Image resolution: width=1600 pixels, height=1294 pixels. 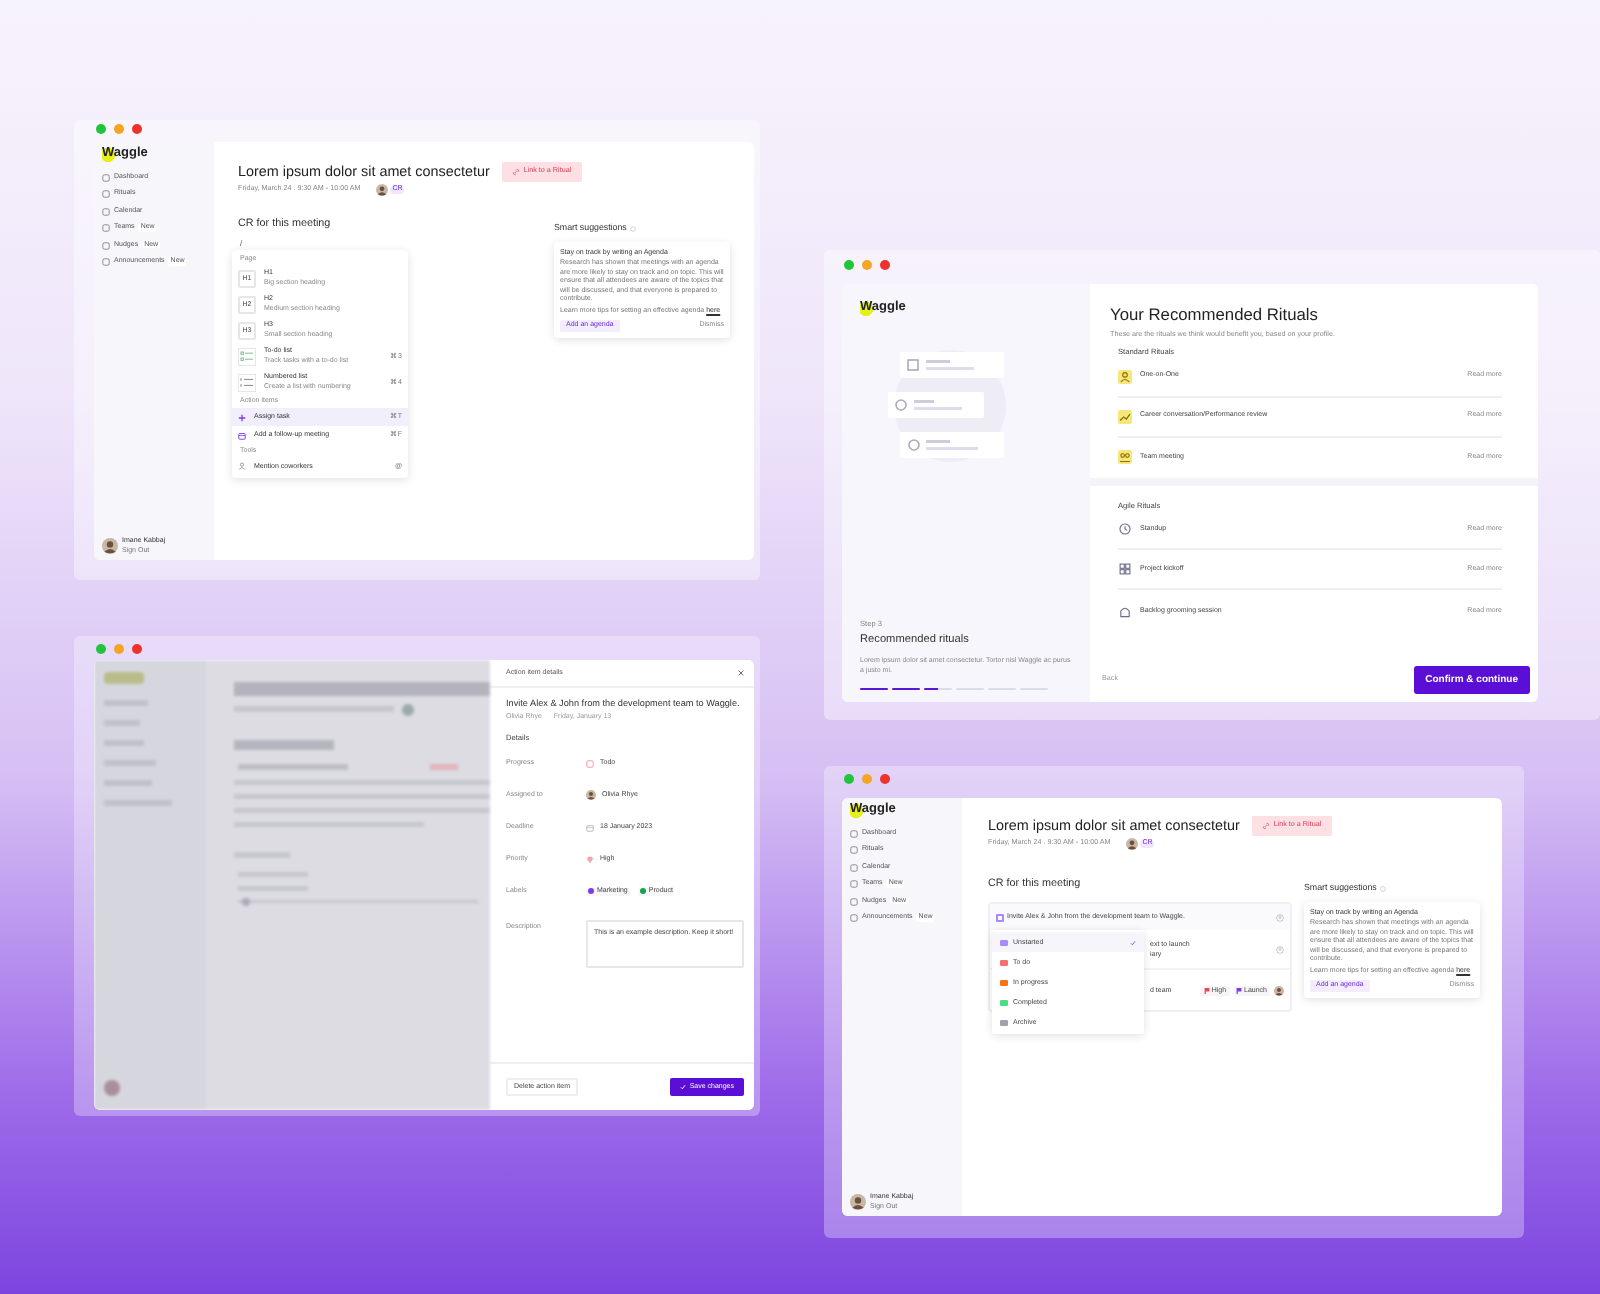 What do you see at coordinates (1125, 529) in the screenshot?
I see `clock-icon` at bounding box center [1125, 529].